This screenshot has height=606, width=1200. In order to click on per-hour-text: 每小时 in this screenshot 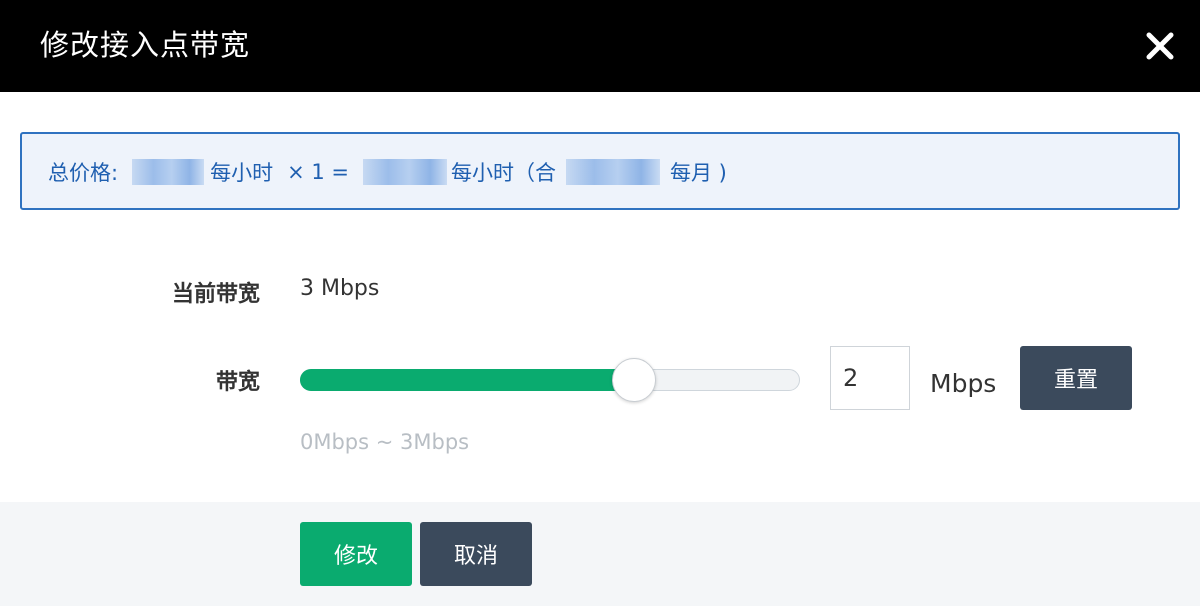, I will do `click(242, 173)`.